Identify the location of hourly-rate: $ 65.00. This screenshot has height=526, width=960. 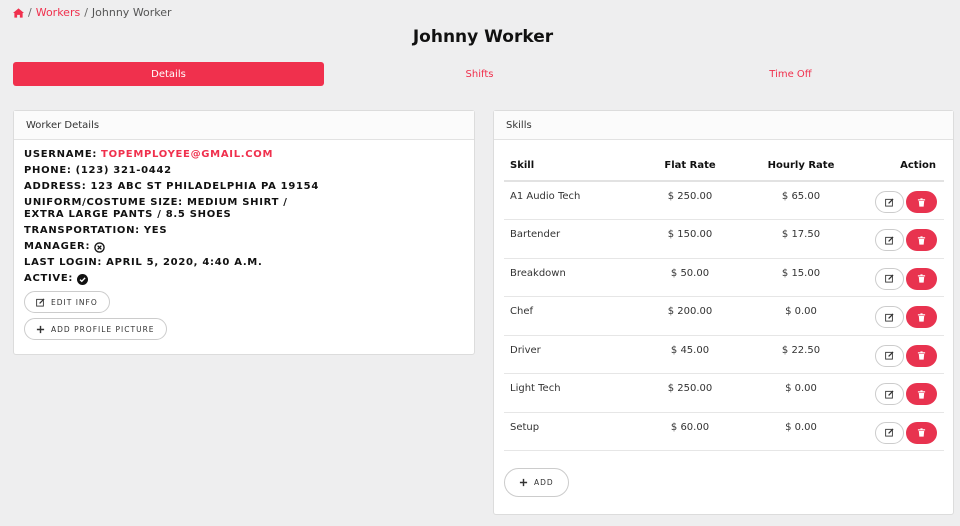
(801, 200).